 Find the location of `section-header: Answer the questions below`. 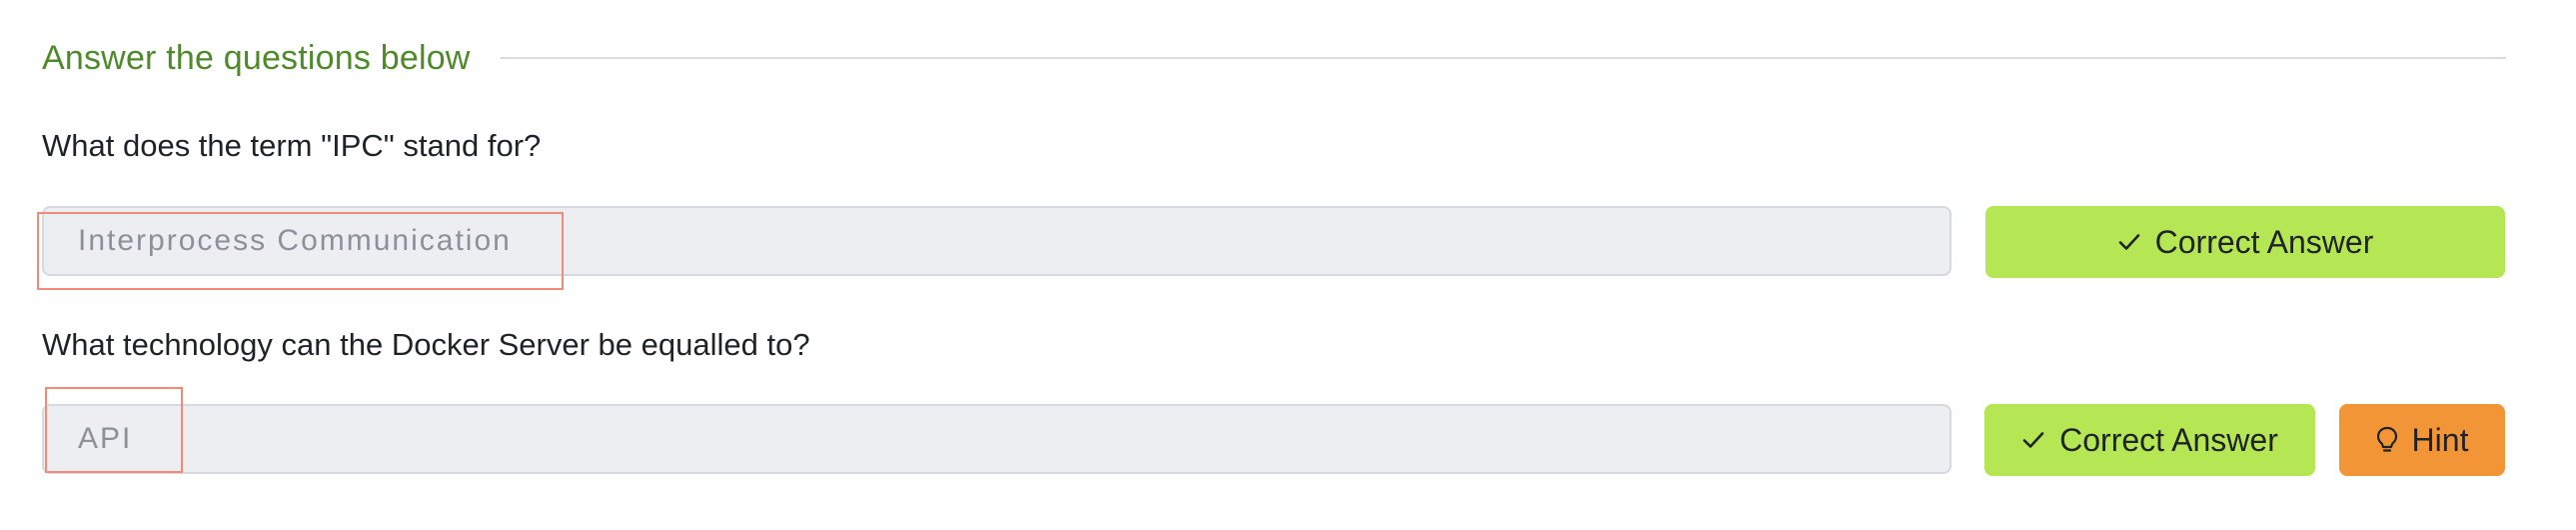

section-header: Answer the questions below is located at coordinates (1274, 58).